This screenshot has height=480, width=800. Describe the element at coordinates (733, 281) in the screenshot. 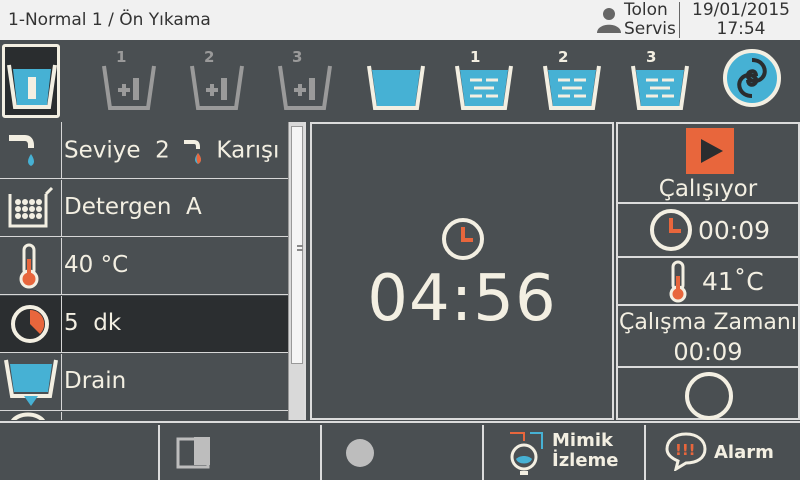

I see `current-temperature: 41˚C` at that location.